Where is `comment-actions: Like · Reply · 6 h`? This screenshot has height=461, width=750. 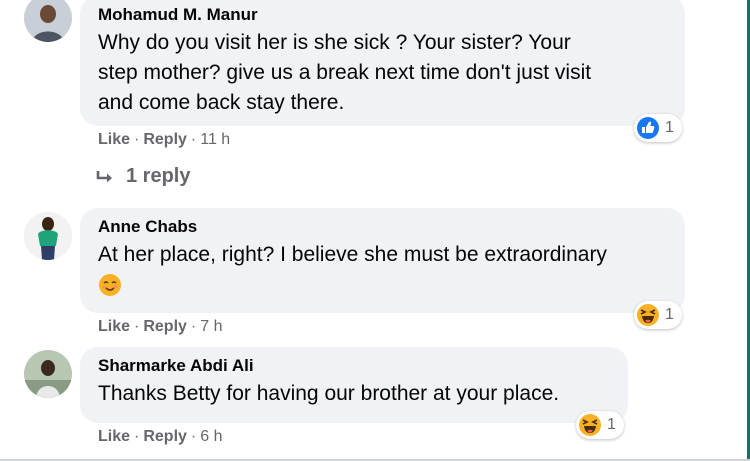 comment-actions: Like · Reply · 6 h is located at coordinates (160, 437).